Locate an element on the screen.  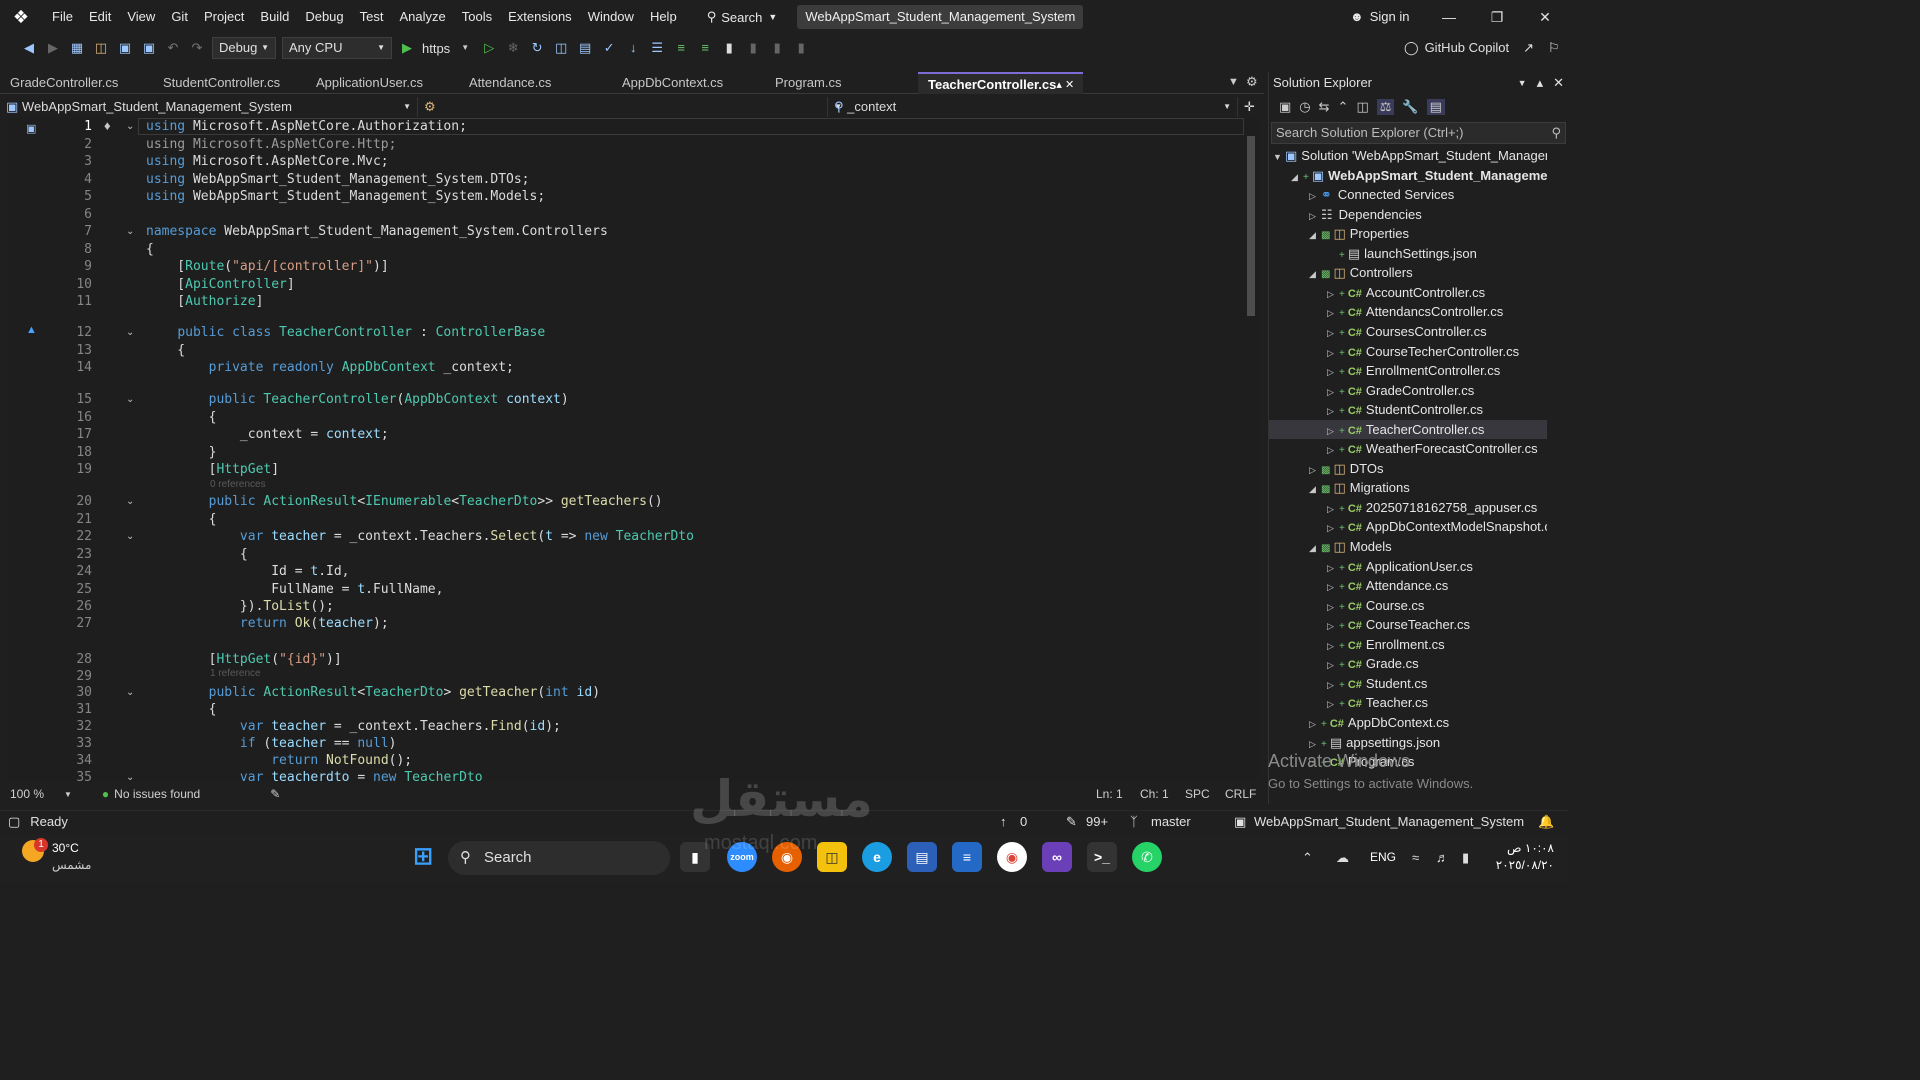
bookmark-clear-icon: ▮ is located at coordinates (801, 48).